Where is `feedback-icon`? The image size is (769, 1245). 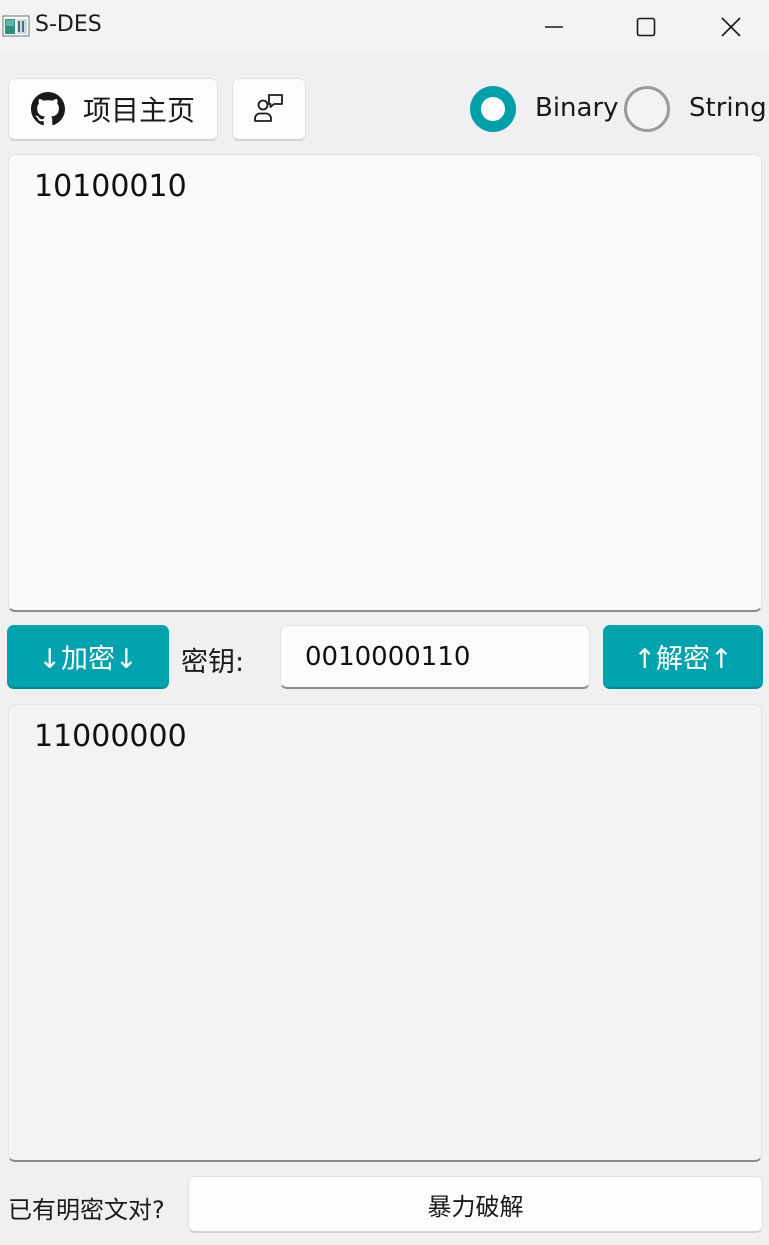
feedback-icon is located at coordinates (268, 108).